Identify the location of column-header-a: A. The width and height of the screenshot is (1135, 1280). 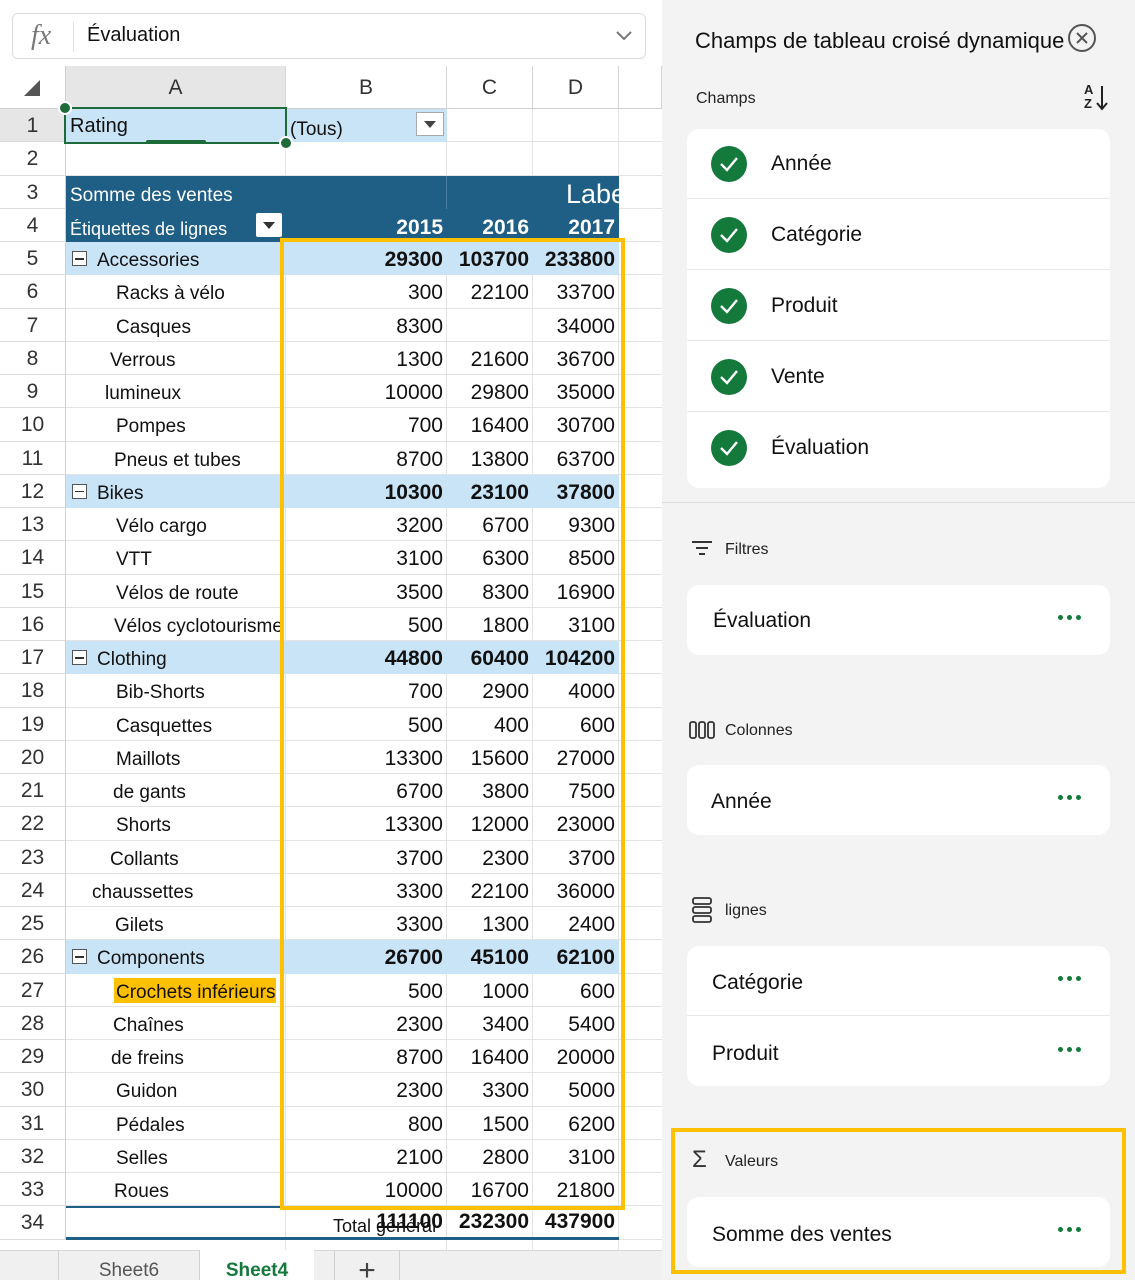
(176, 87).